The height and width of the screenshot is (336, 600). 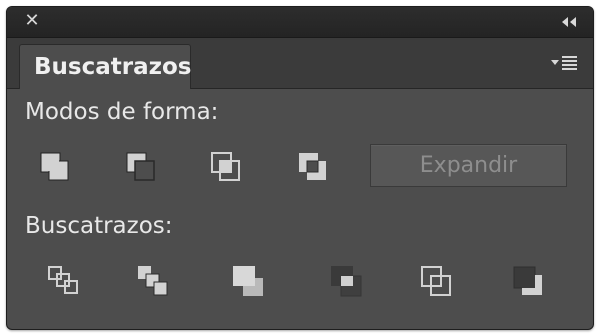 I want to click on panel-menu-button, so click(x=564, y=63).